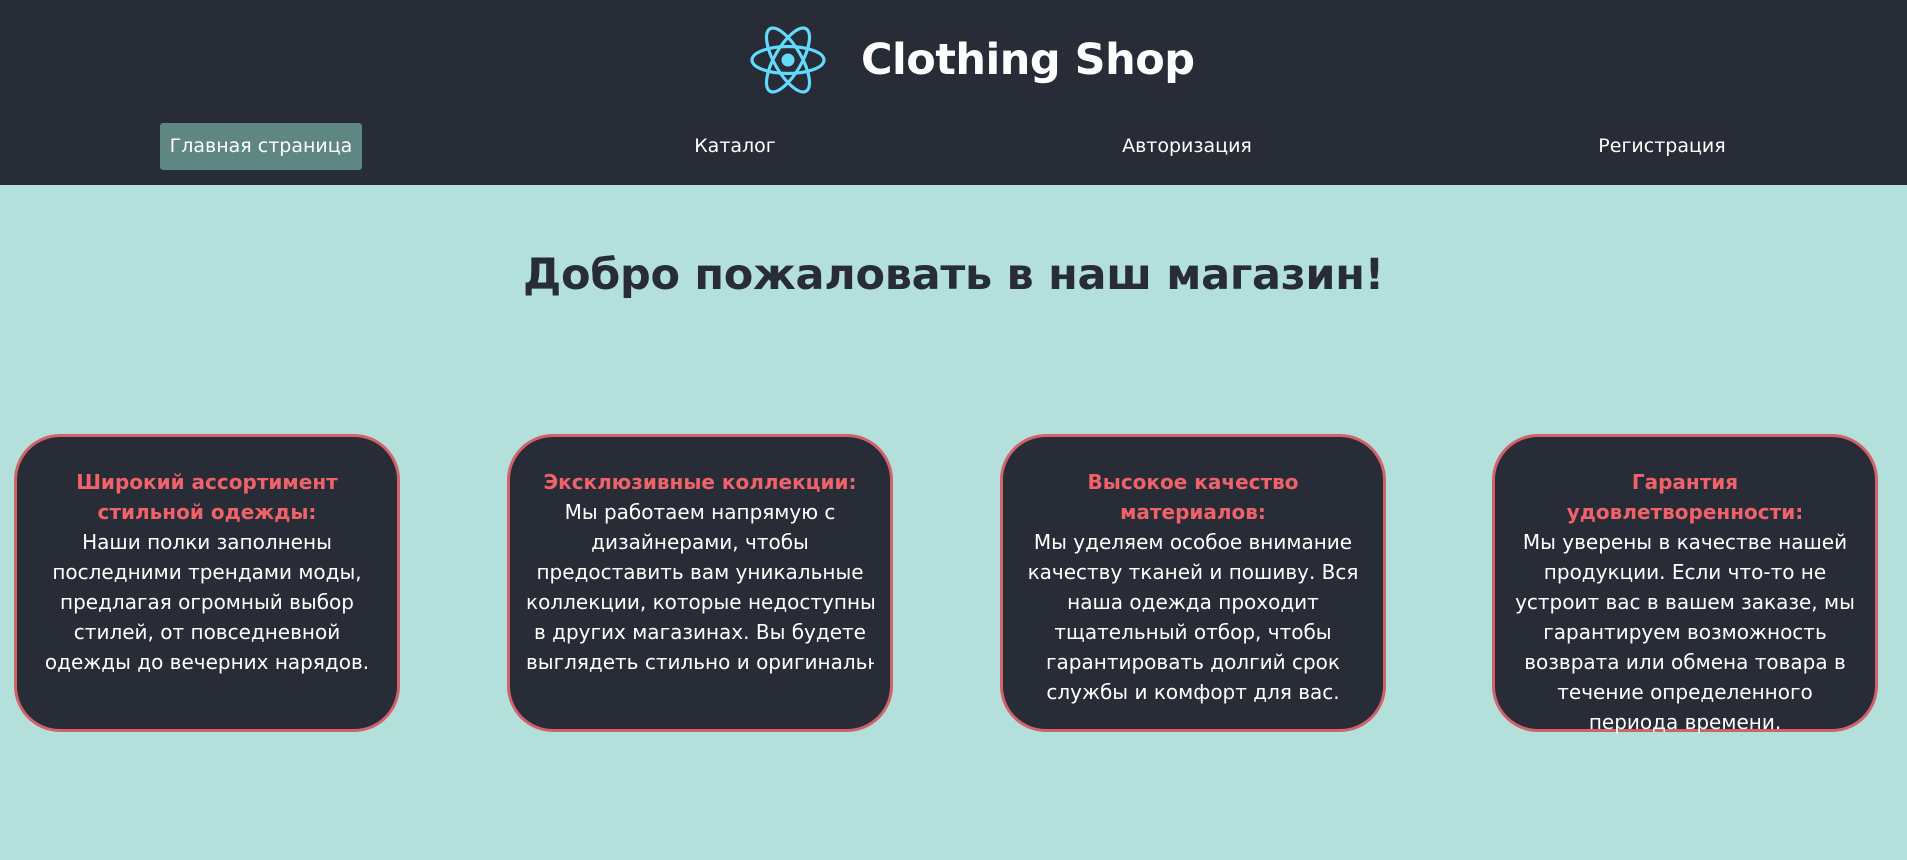  I want to click on nav-register: Регистрация, so click(1662, 146).